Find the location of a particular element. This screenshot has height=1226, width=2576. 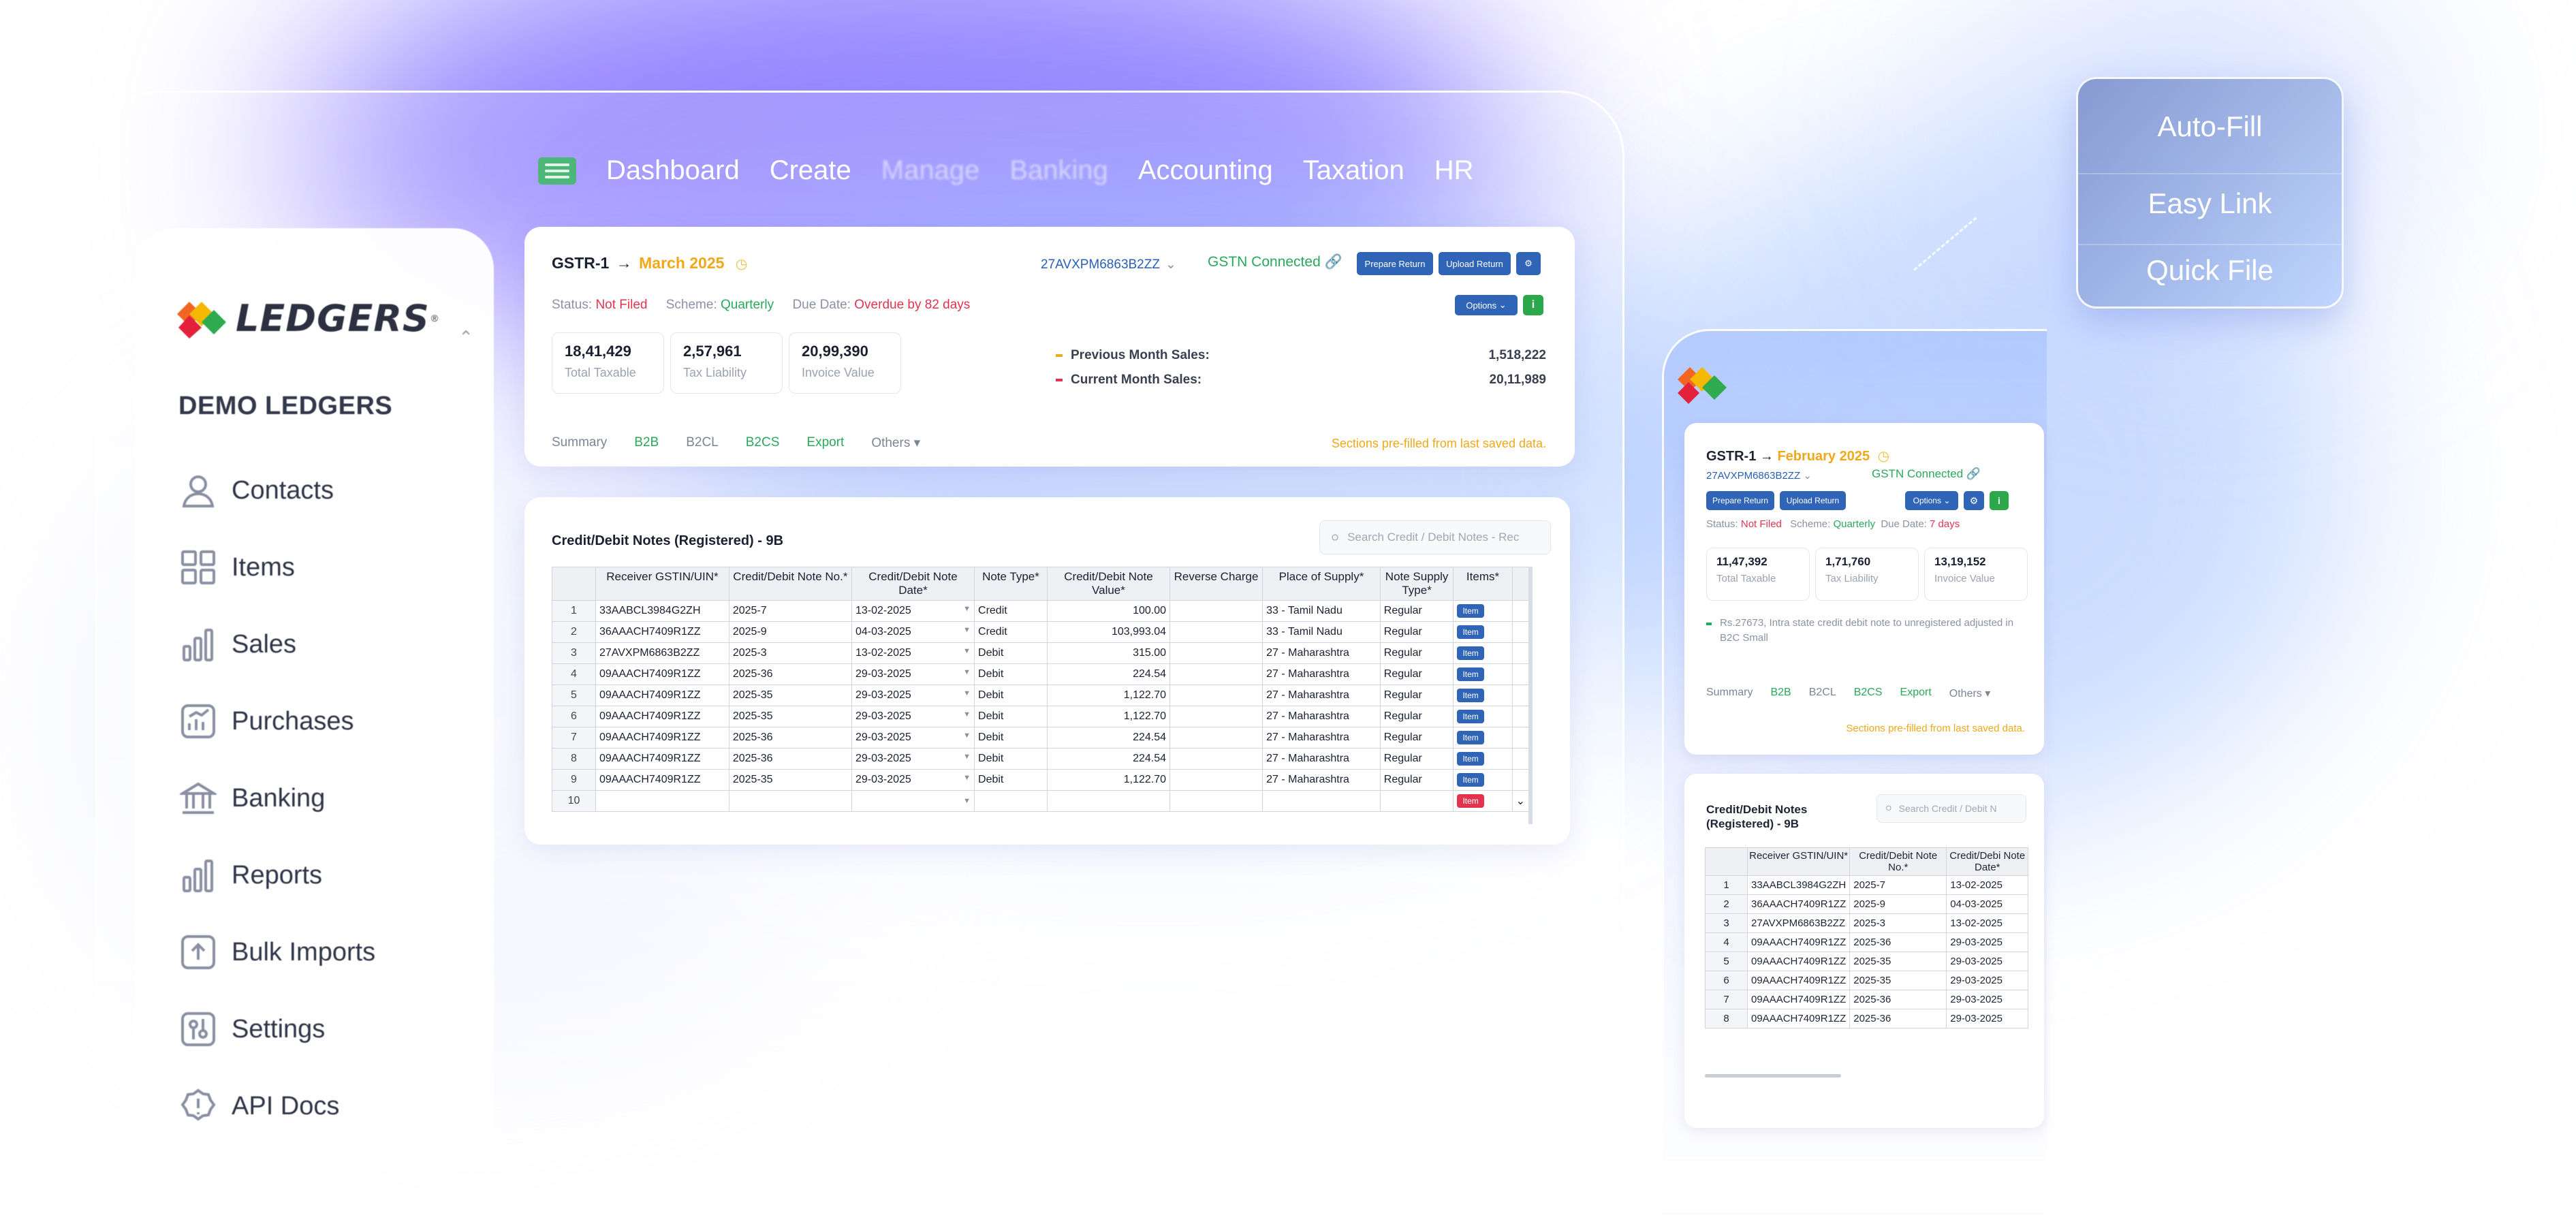

cell-date: ▼ is located at coordinates (913, 801).